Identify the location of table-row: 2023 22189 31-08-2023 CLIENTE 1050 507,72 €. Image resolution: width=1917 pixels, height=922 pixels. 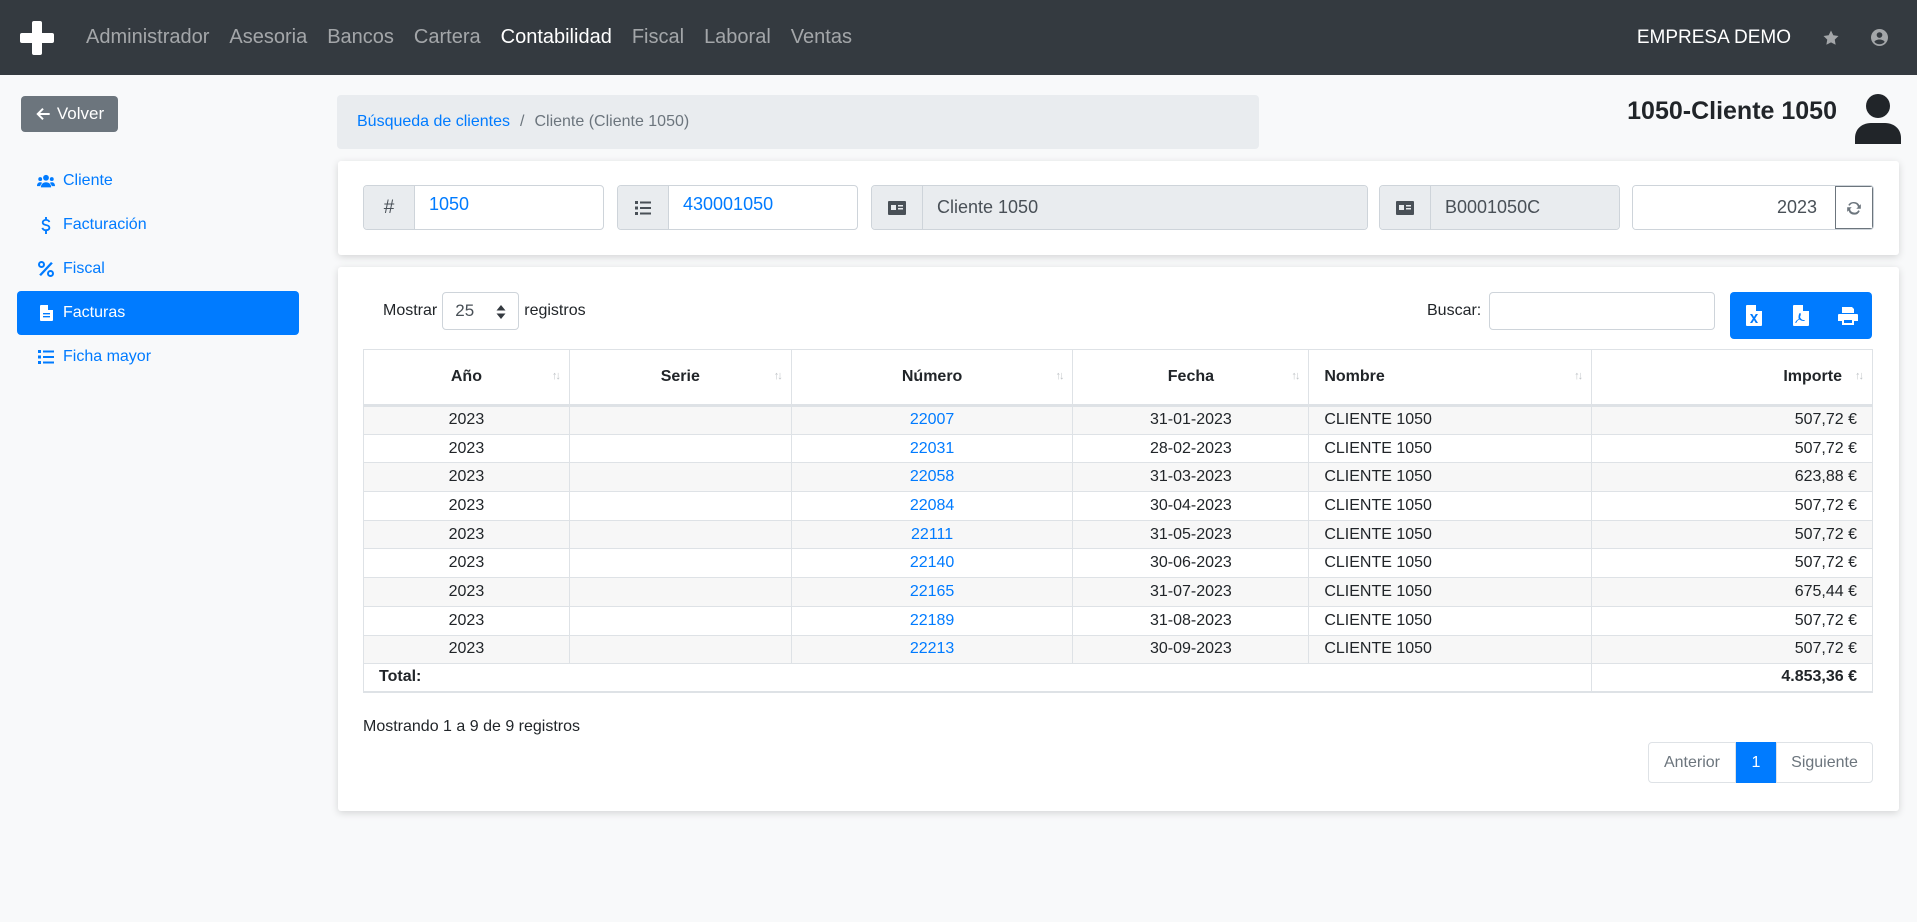
(1118, 620).